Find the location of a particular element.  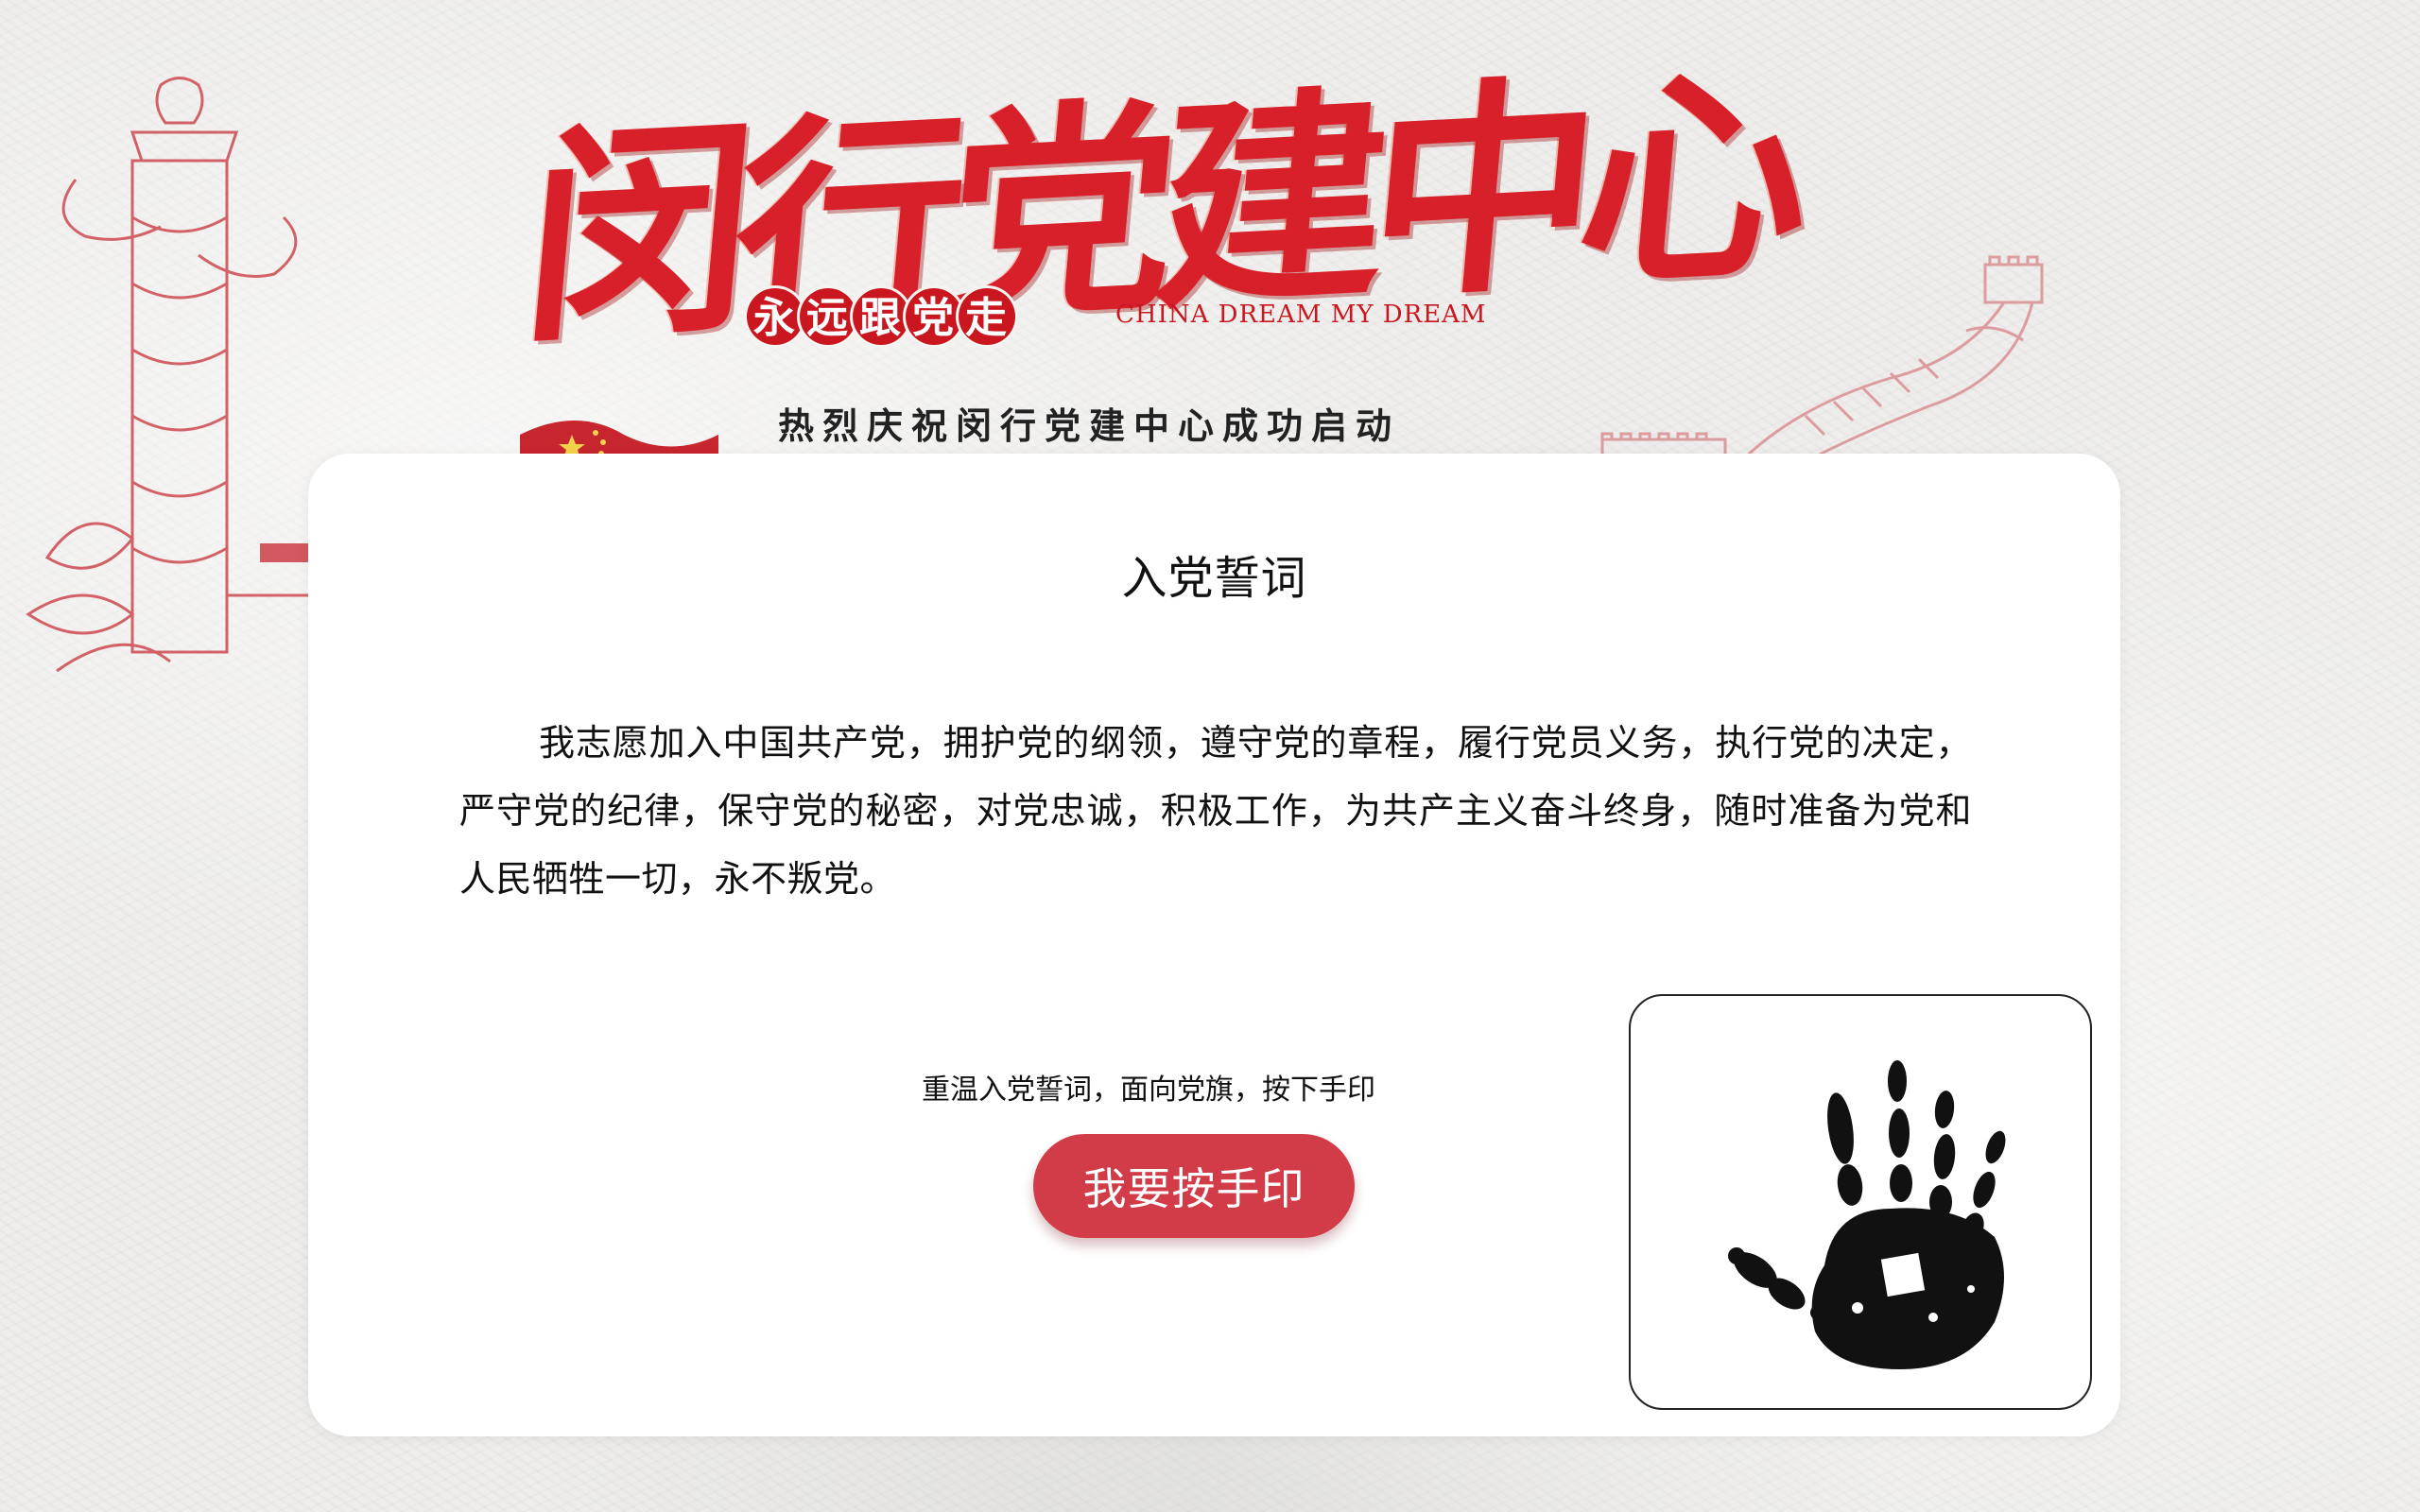

huabiao-pillar-icon is located at coordinates (176, 375).